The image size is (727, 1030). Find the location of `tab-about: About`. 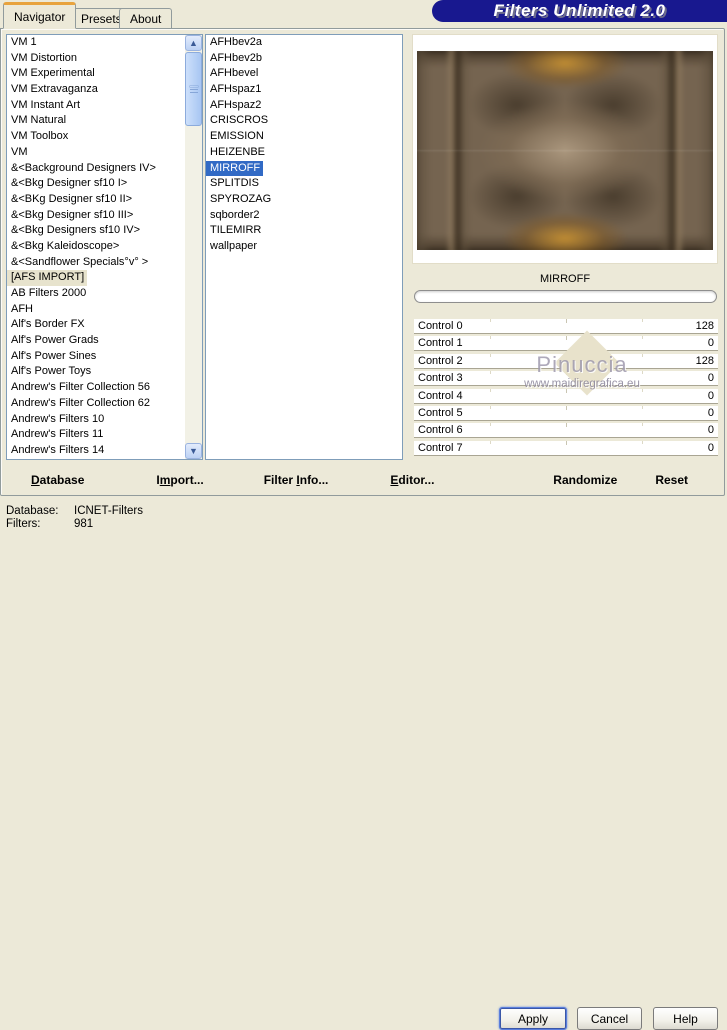

tab-about: About is located at coordinates (146, 18).